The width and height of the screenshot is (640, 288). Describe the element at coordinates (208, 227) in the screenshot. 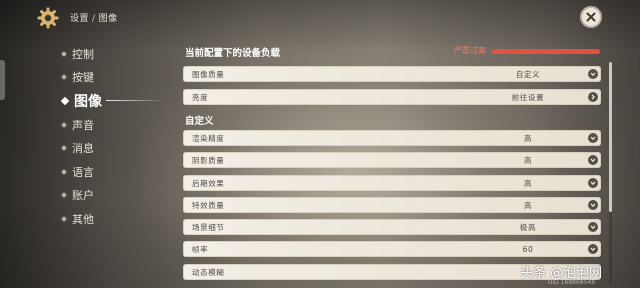

I see `setting-label: 场景细节` at that location.